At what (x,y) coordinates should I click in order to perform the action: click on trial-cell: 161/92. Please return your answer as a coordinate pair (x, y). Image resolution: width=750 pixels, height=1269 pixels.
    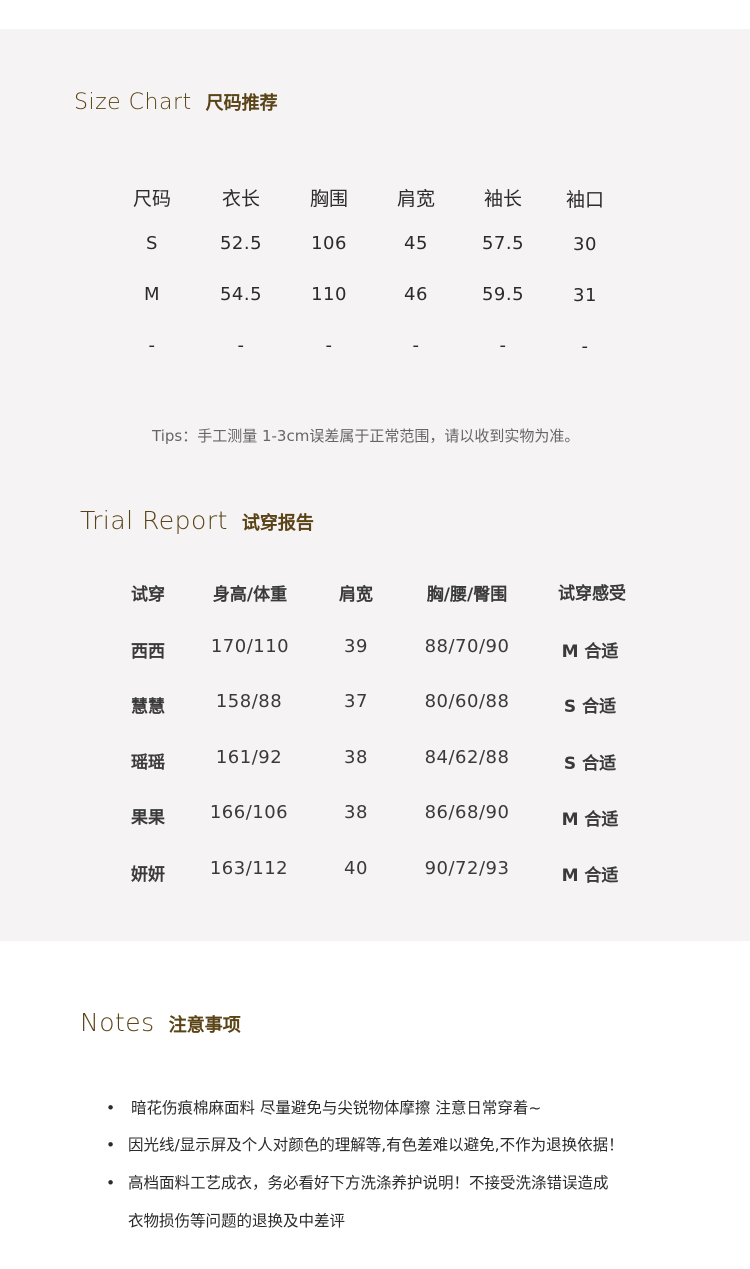
    Looking at the image, I should click on (249, 757).